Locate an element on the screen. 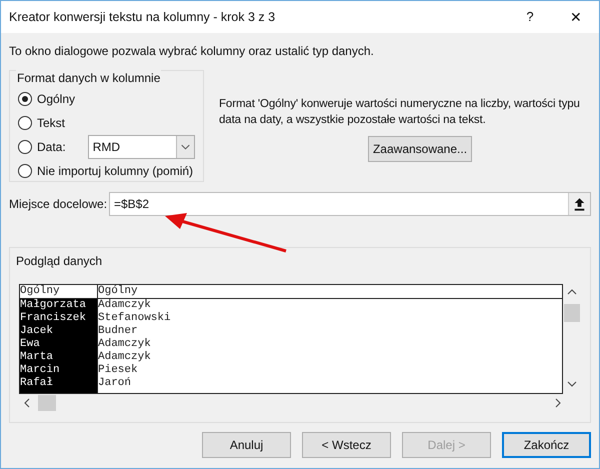 The width and height of the screenshot is (600, 469). table-cell-text: Marta is located at coordinates (37, 357).